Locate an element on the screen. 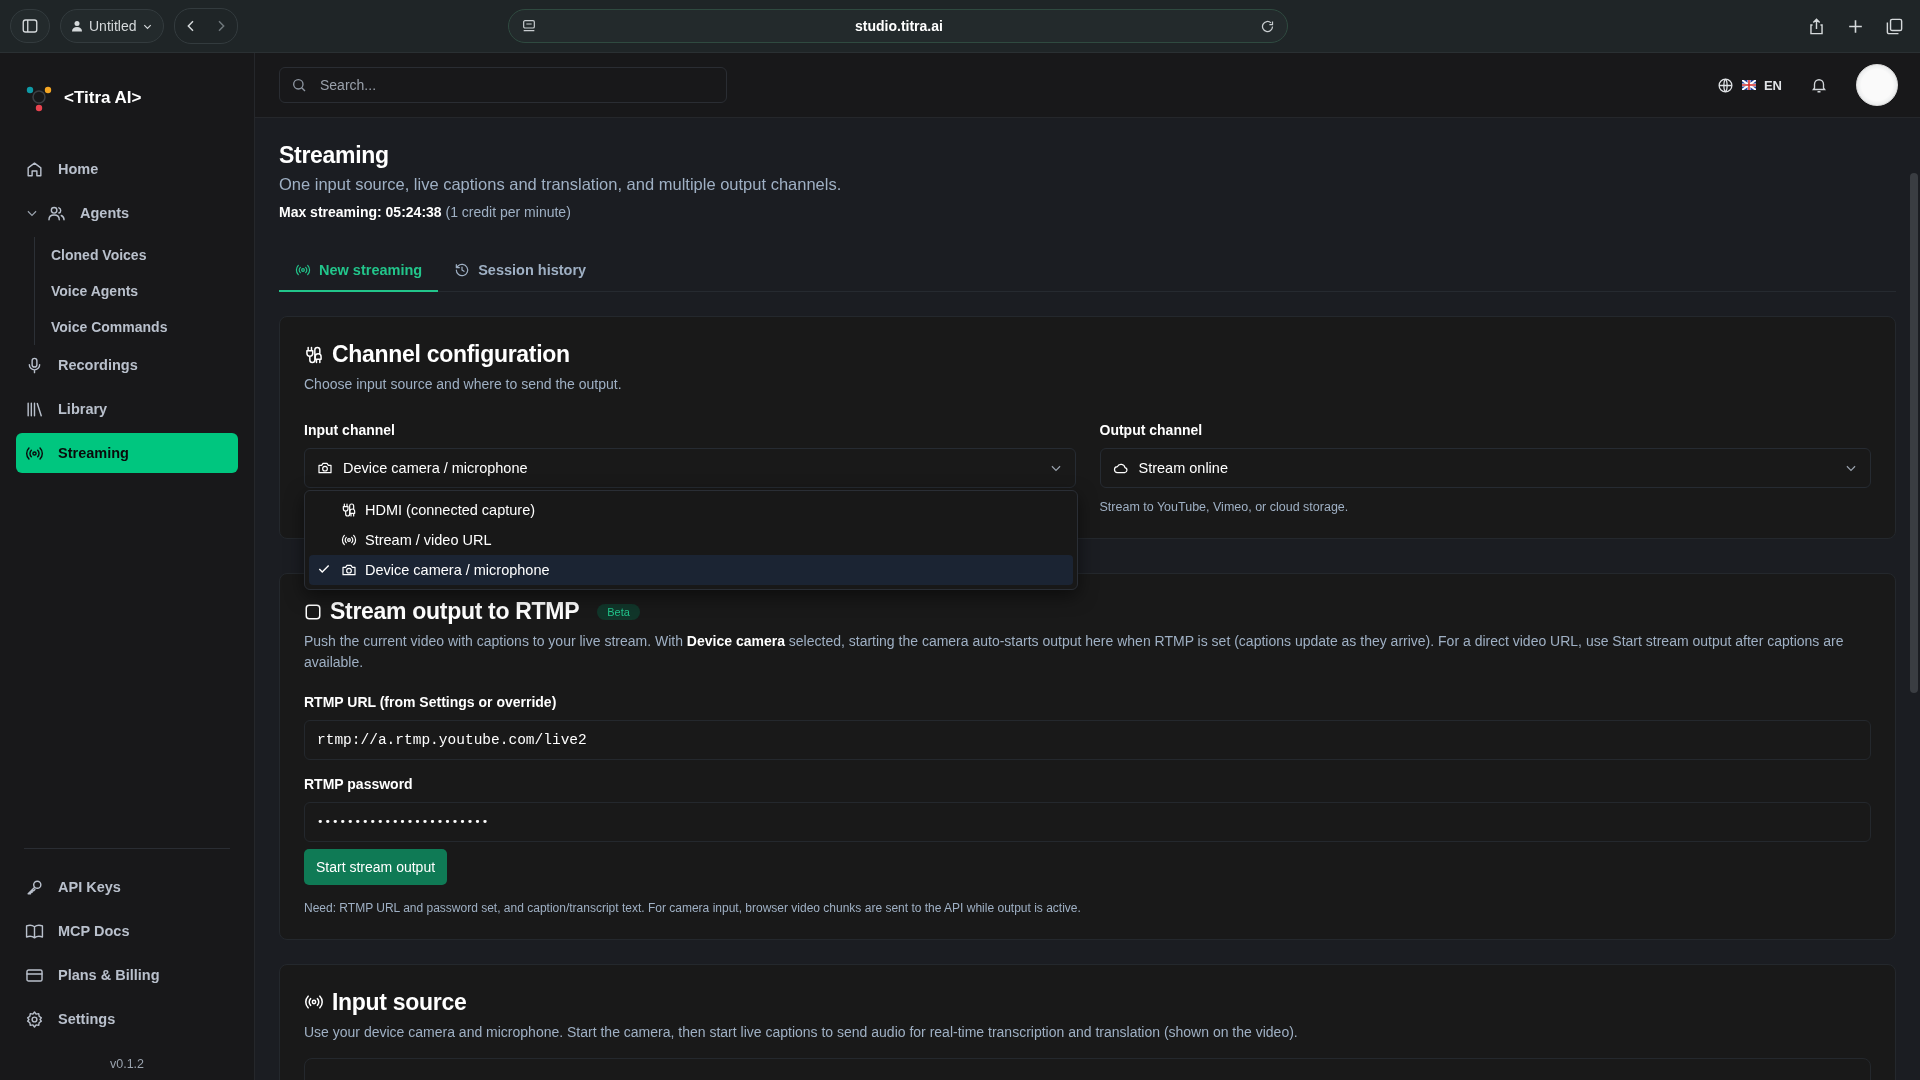  address-bar: studio.titra.ai is located at coordinates (898, 26).